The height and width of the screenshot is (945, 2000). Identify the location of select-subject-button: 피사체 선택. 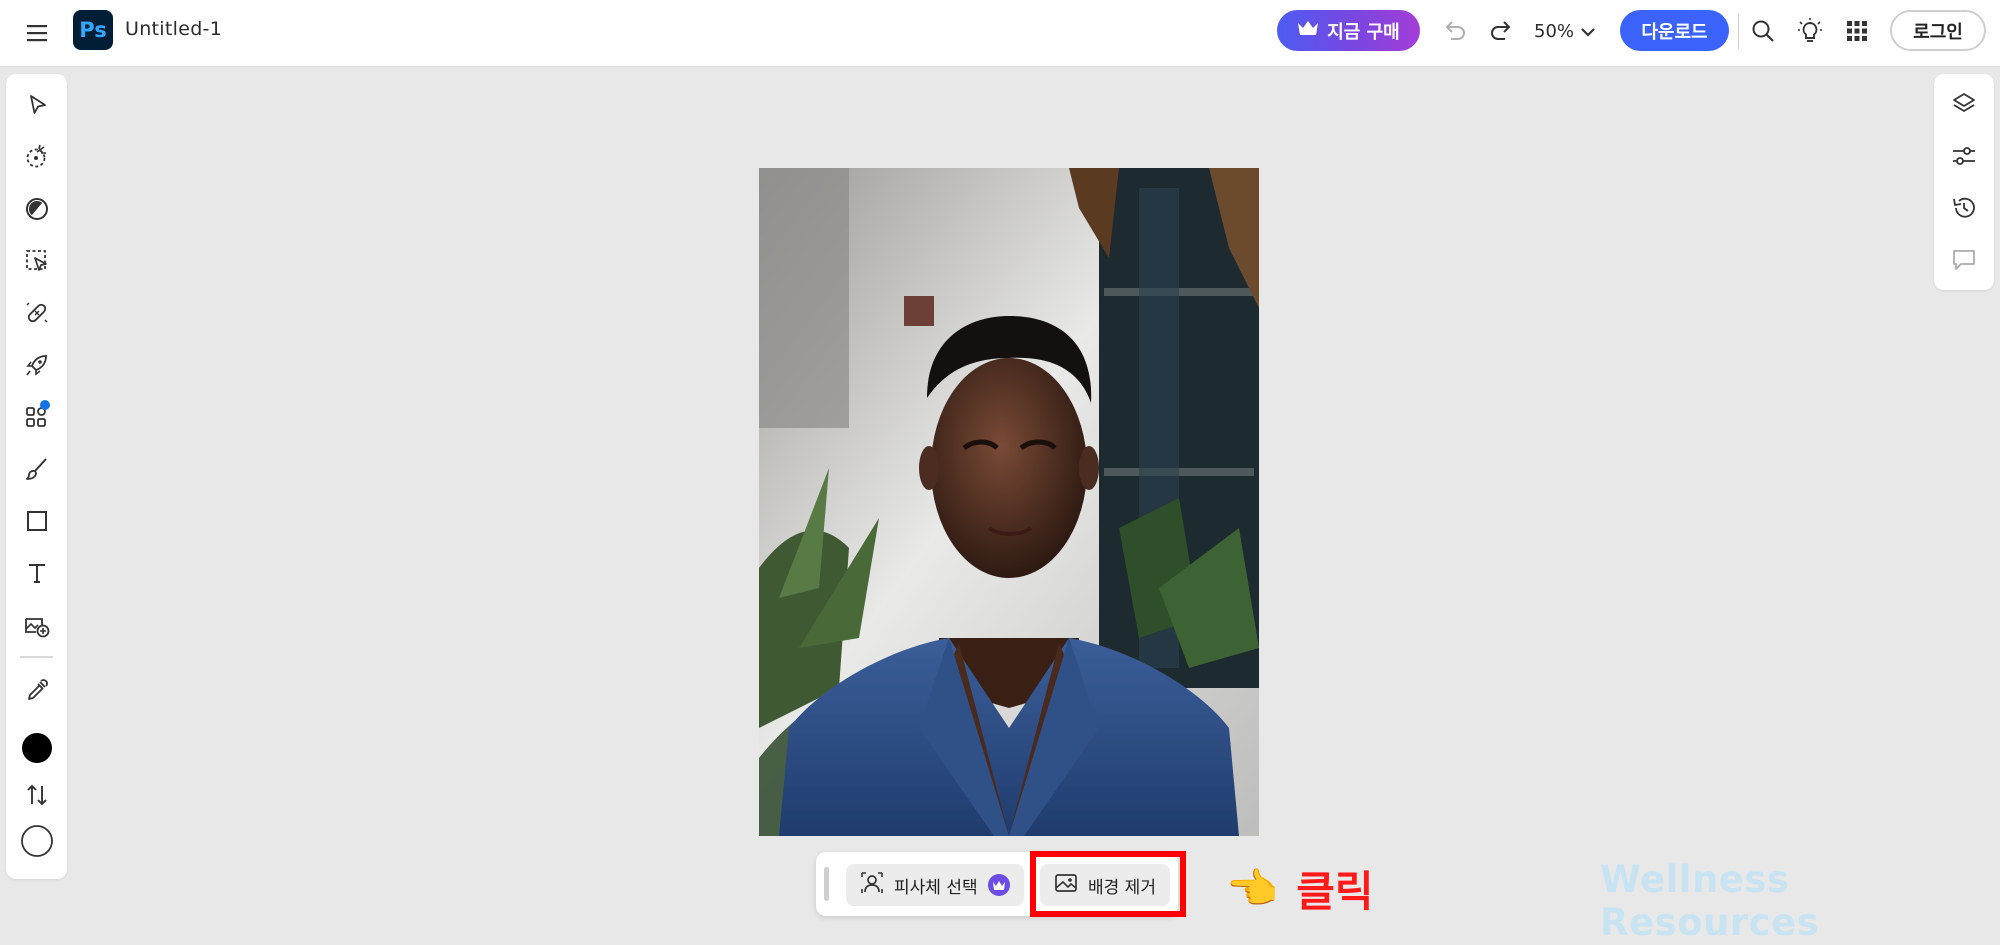
(935, 885).